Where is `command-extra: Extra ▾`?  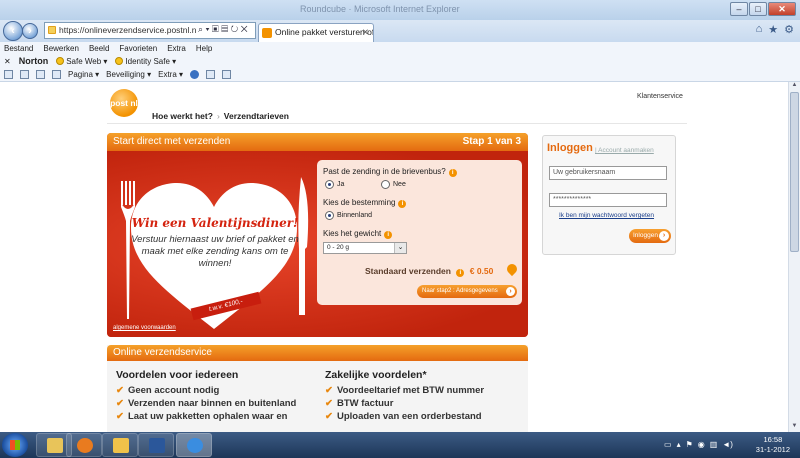
command-extra: Extra ▾ is located at coordinates (170, 75).